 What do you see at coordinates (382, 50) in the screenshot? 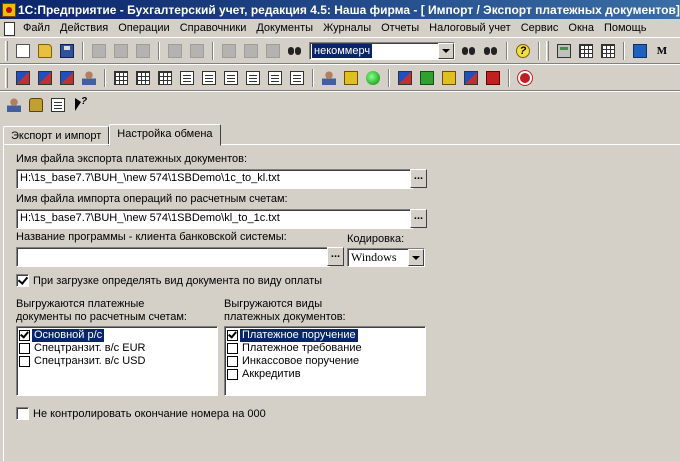
I see `search-combo: некоммерч` at bounding box center [382, 50].